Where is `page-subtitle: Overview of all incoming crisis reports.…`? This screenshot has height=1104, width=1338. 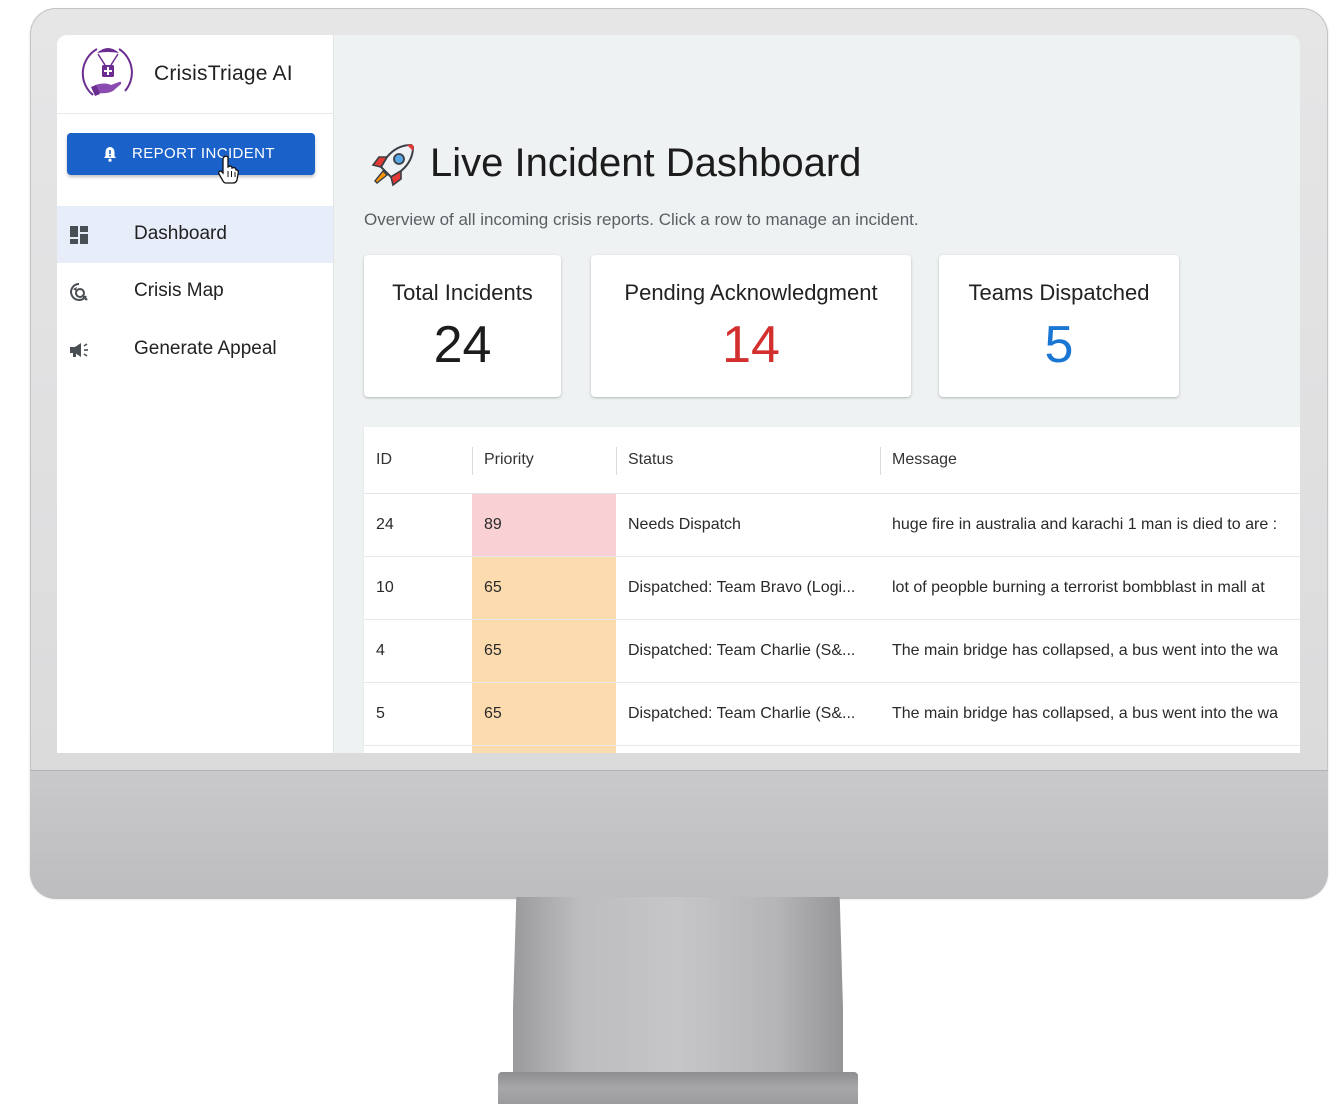 page-subtitle: Overview of all incoming crisis reports.… is located at coordinates (641, 219).